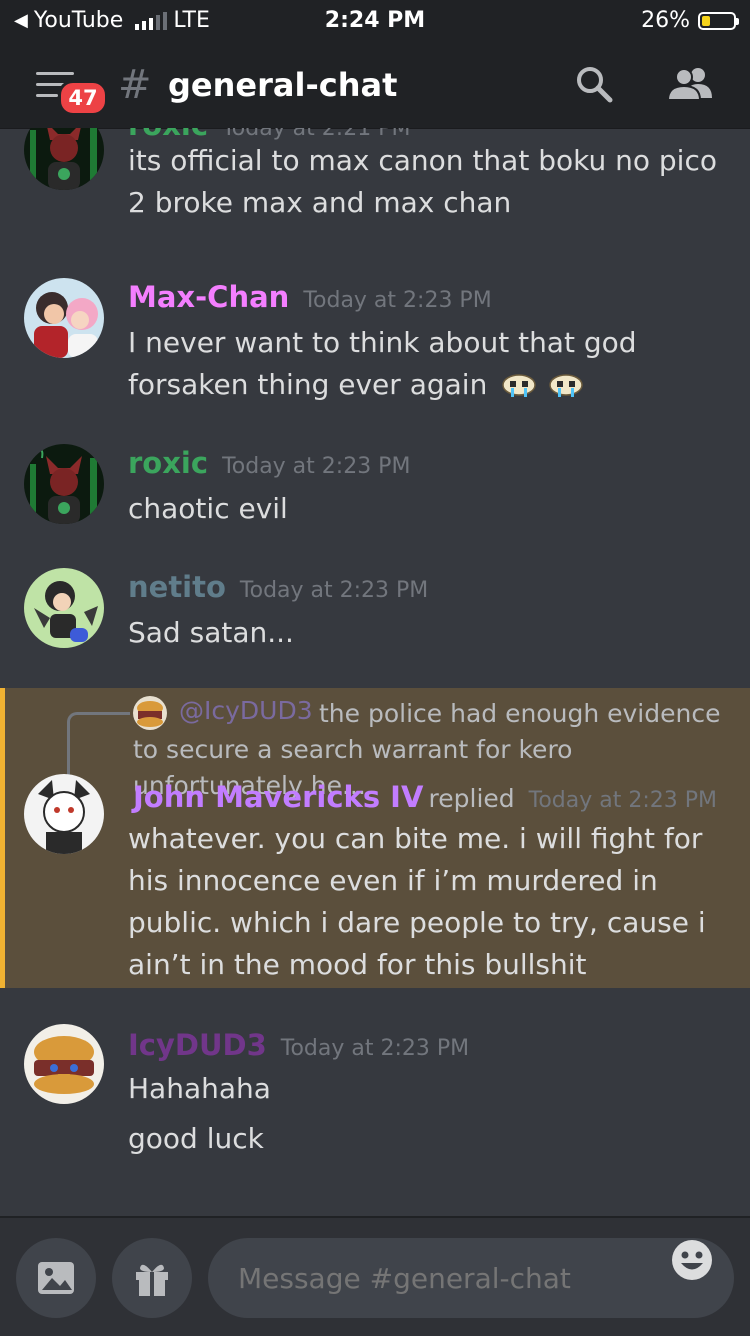 Image resolution: width=750 pixels, height=1336 pixels. I want to click on author-name: roxic, so click(168, 463).